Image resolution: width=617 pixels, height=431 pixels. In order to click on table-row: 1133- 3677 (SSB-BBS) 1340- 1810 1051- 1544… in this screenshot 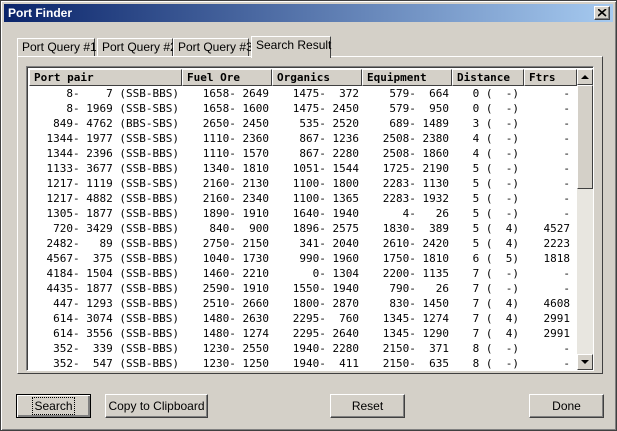, I will do `click(303, 168)`.